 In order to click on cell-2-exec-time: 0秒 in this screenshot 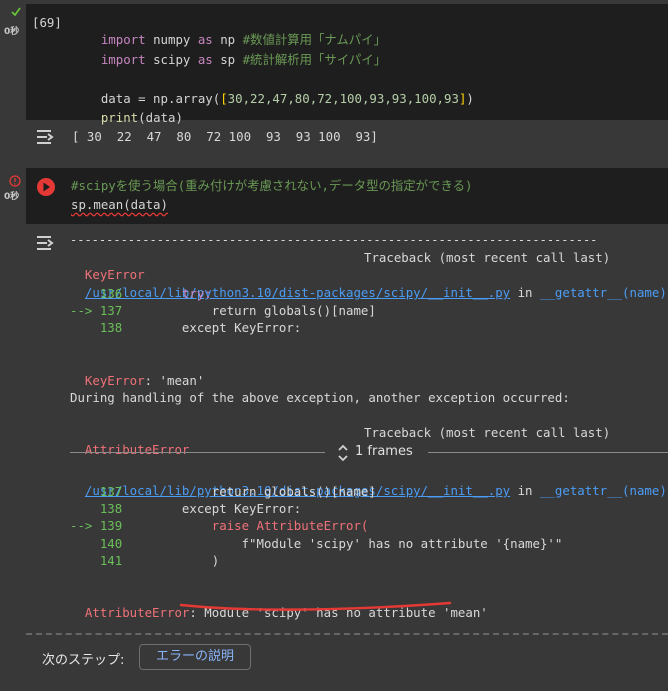, I will do `click(12, 197)`.